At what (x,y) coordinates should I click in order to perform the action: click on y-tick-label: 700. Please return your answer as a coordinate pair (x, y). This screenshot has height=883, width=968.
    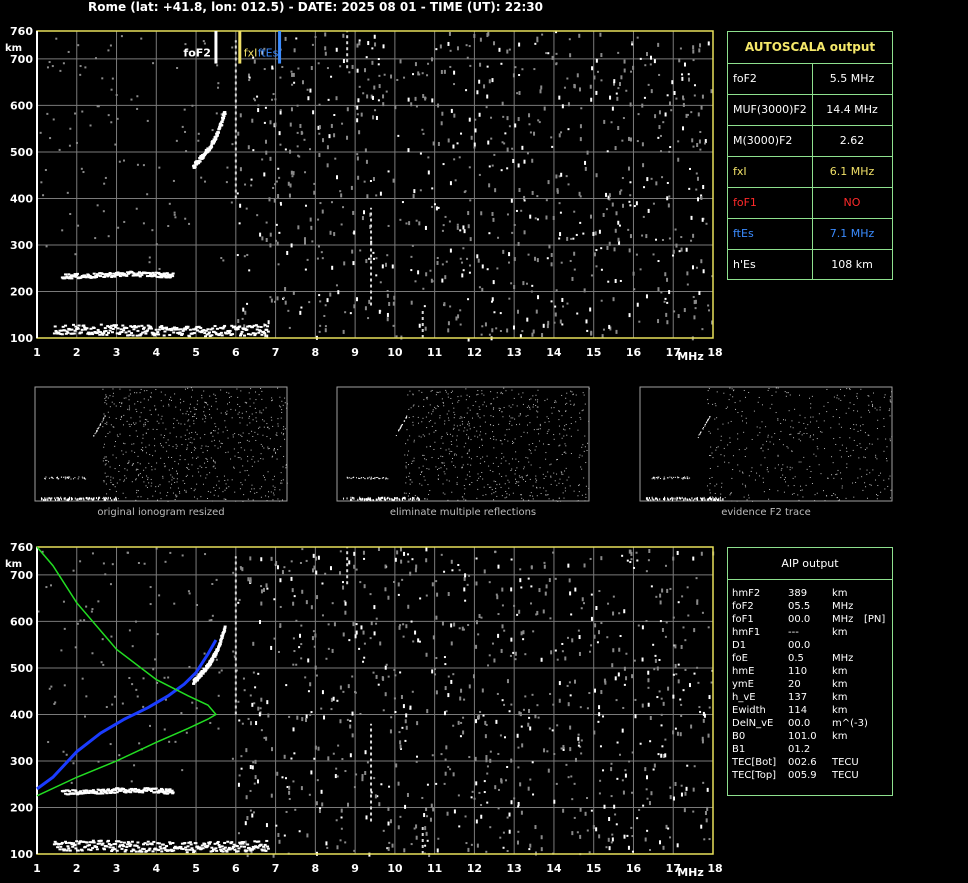
    Looking at the image, I should click on (21, 59).